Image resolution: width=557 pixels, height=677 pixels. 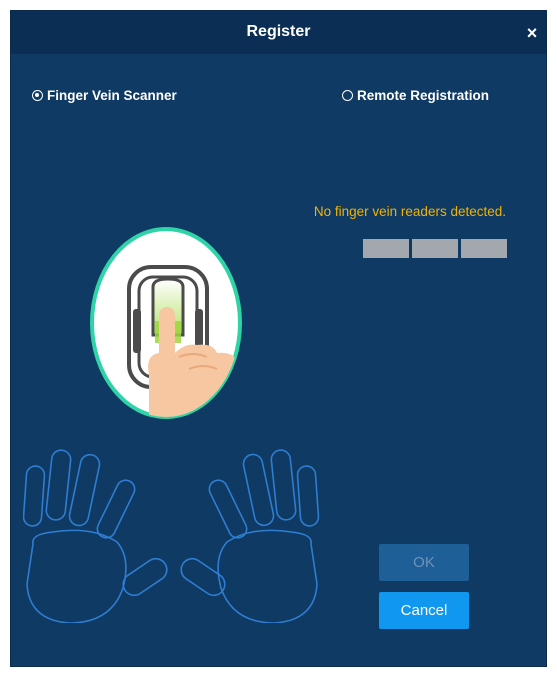 What do you see at coordinates (112, 95) in the screenshot?
I see `radio-label-finger-vein-scanner: Finger Vein Scanner` at bounding box center [112, 95].